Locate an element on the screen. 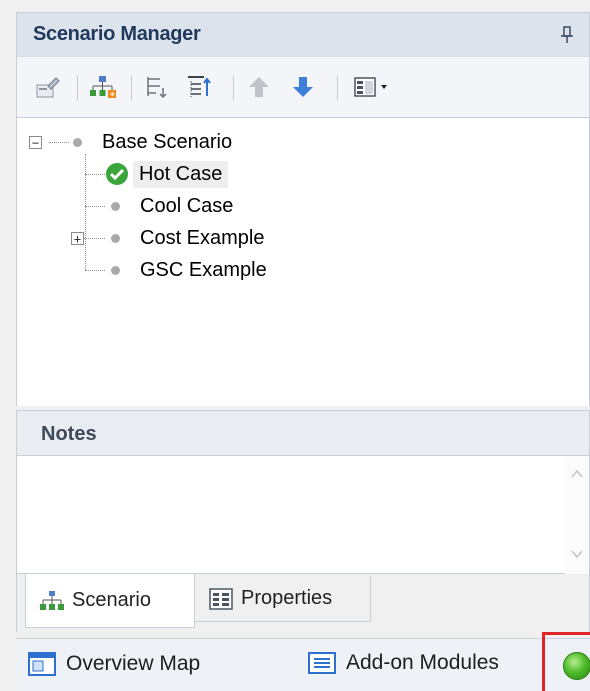  tab-label: Properties is located at coordinates (287, 598).